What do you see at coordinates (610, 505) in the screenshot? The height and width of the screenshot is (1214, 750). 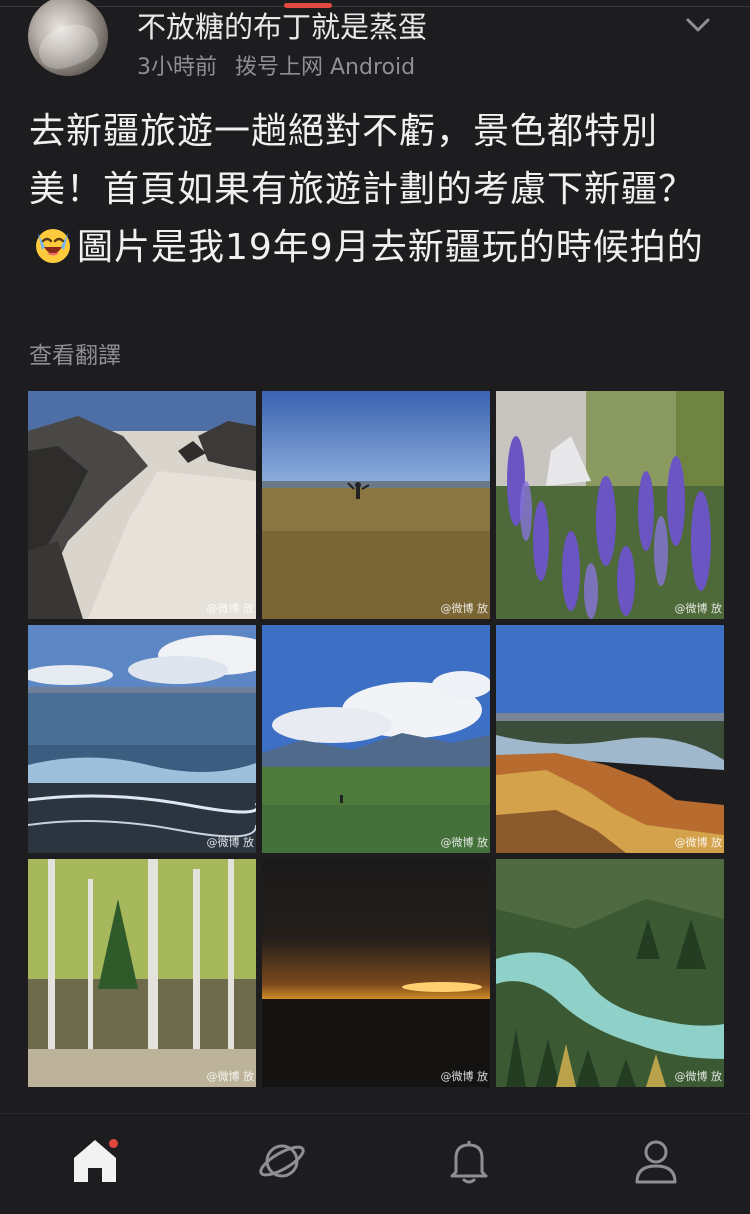 I see `photo-lavender-flowers: @微博 放` at bounding box center [610, 505].